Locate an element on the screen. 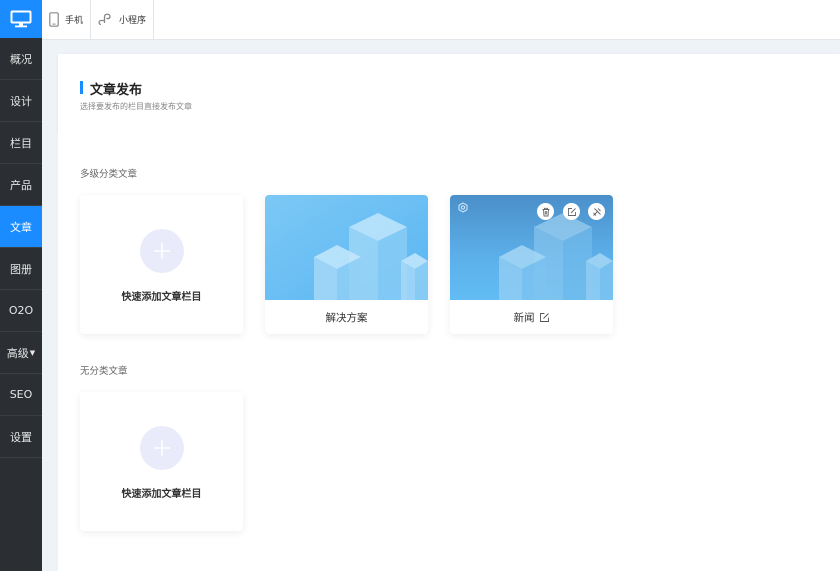 This screenshot has height=571, width=840. sidebar-item-o2o: O2O is located at coordinates (21, 311).